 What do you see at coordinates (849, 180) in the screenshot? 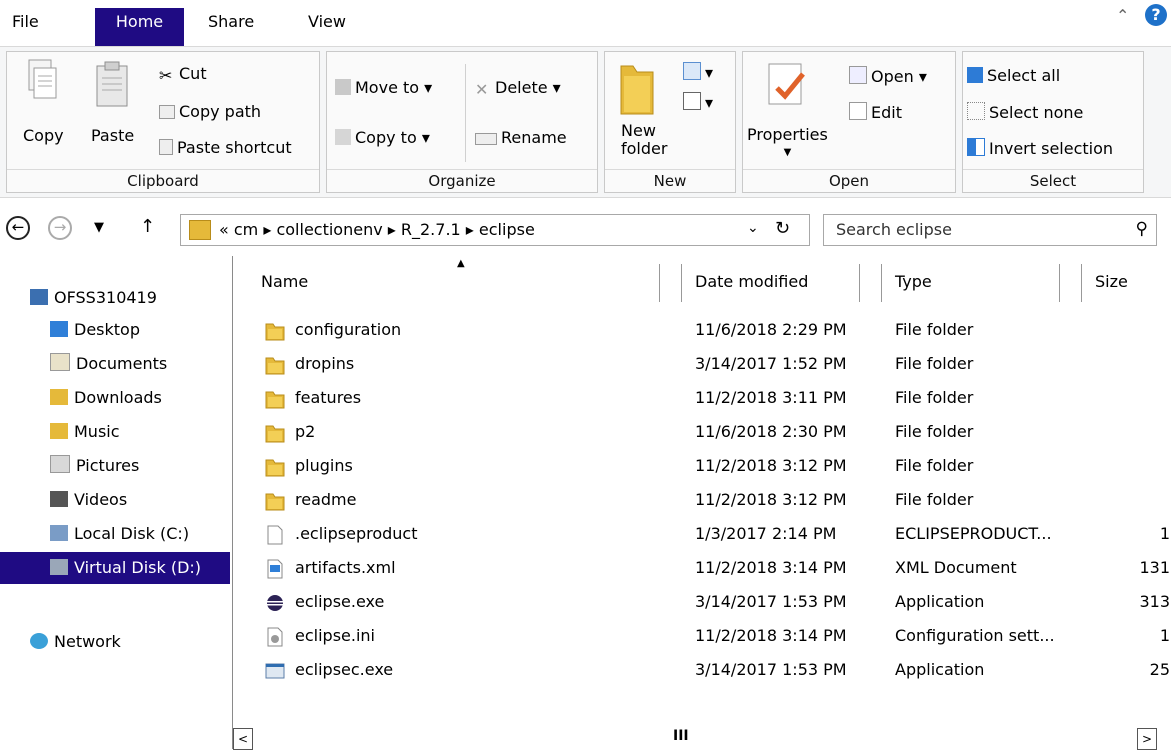
I see `open-group-label: Open` at bounding box center [849, 180].